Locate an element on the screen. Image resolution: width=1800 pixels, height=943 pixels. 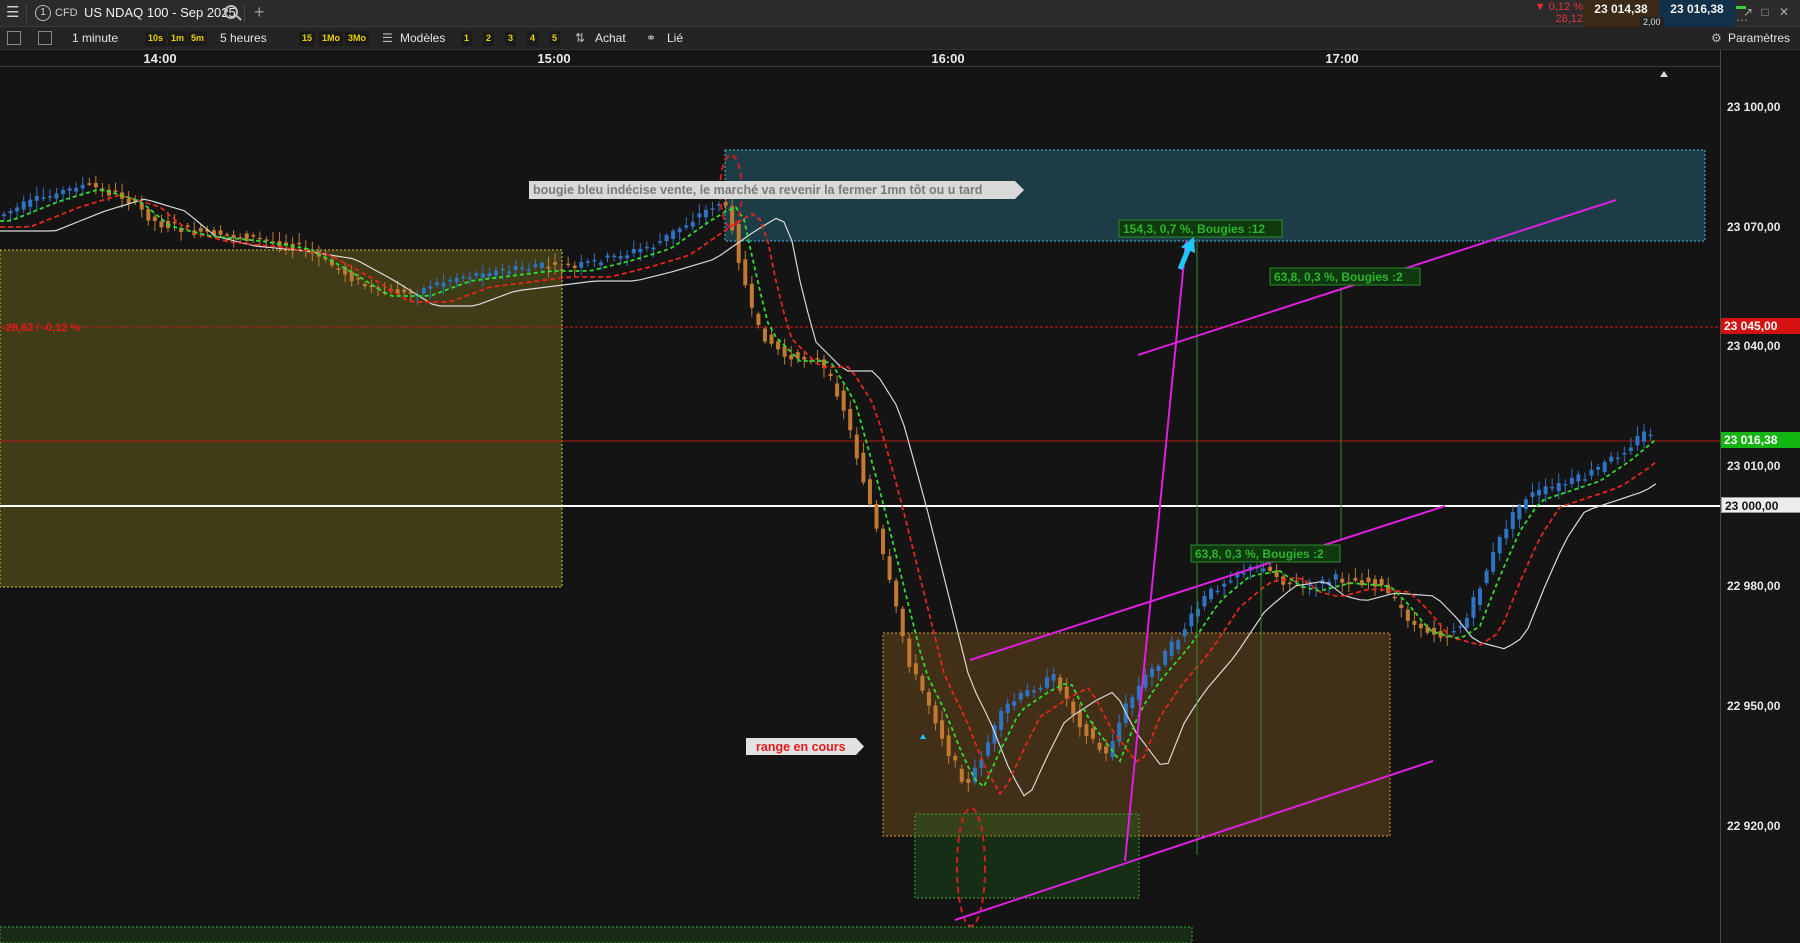
layout-grid-icon is located at coordinates (45, 38).